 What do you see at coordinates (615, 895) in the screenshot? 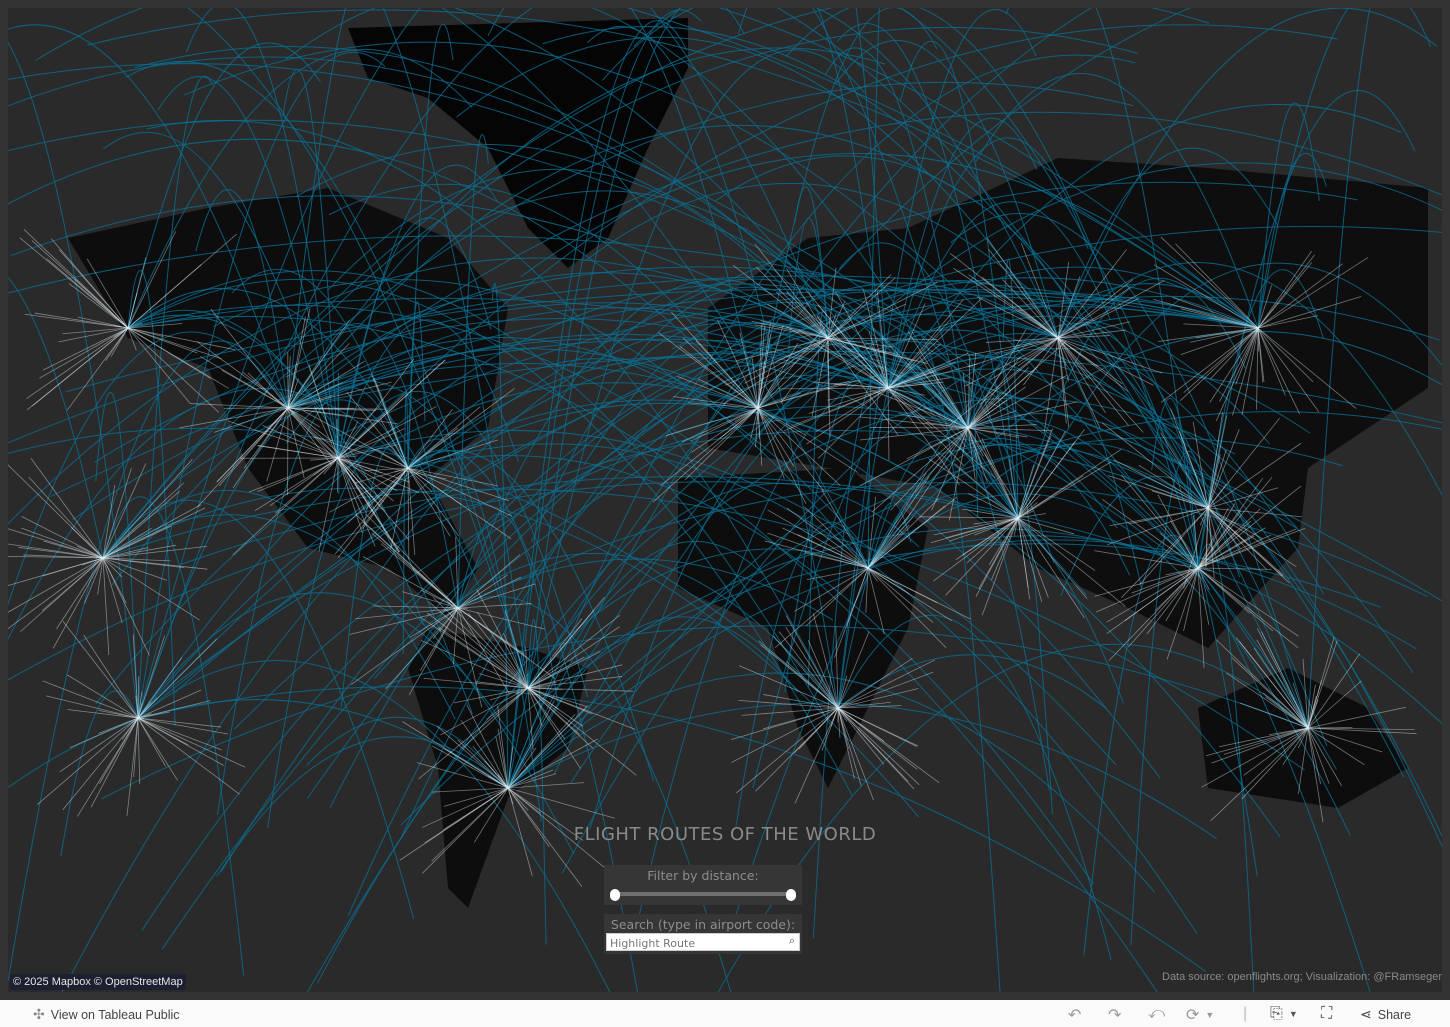
I see `slider-min-handle` at bounding box center [615, 895].